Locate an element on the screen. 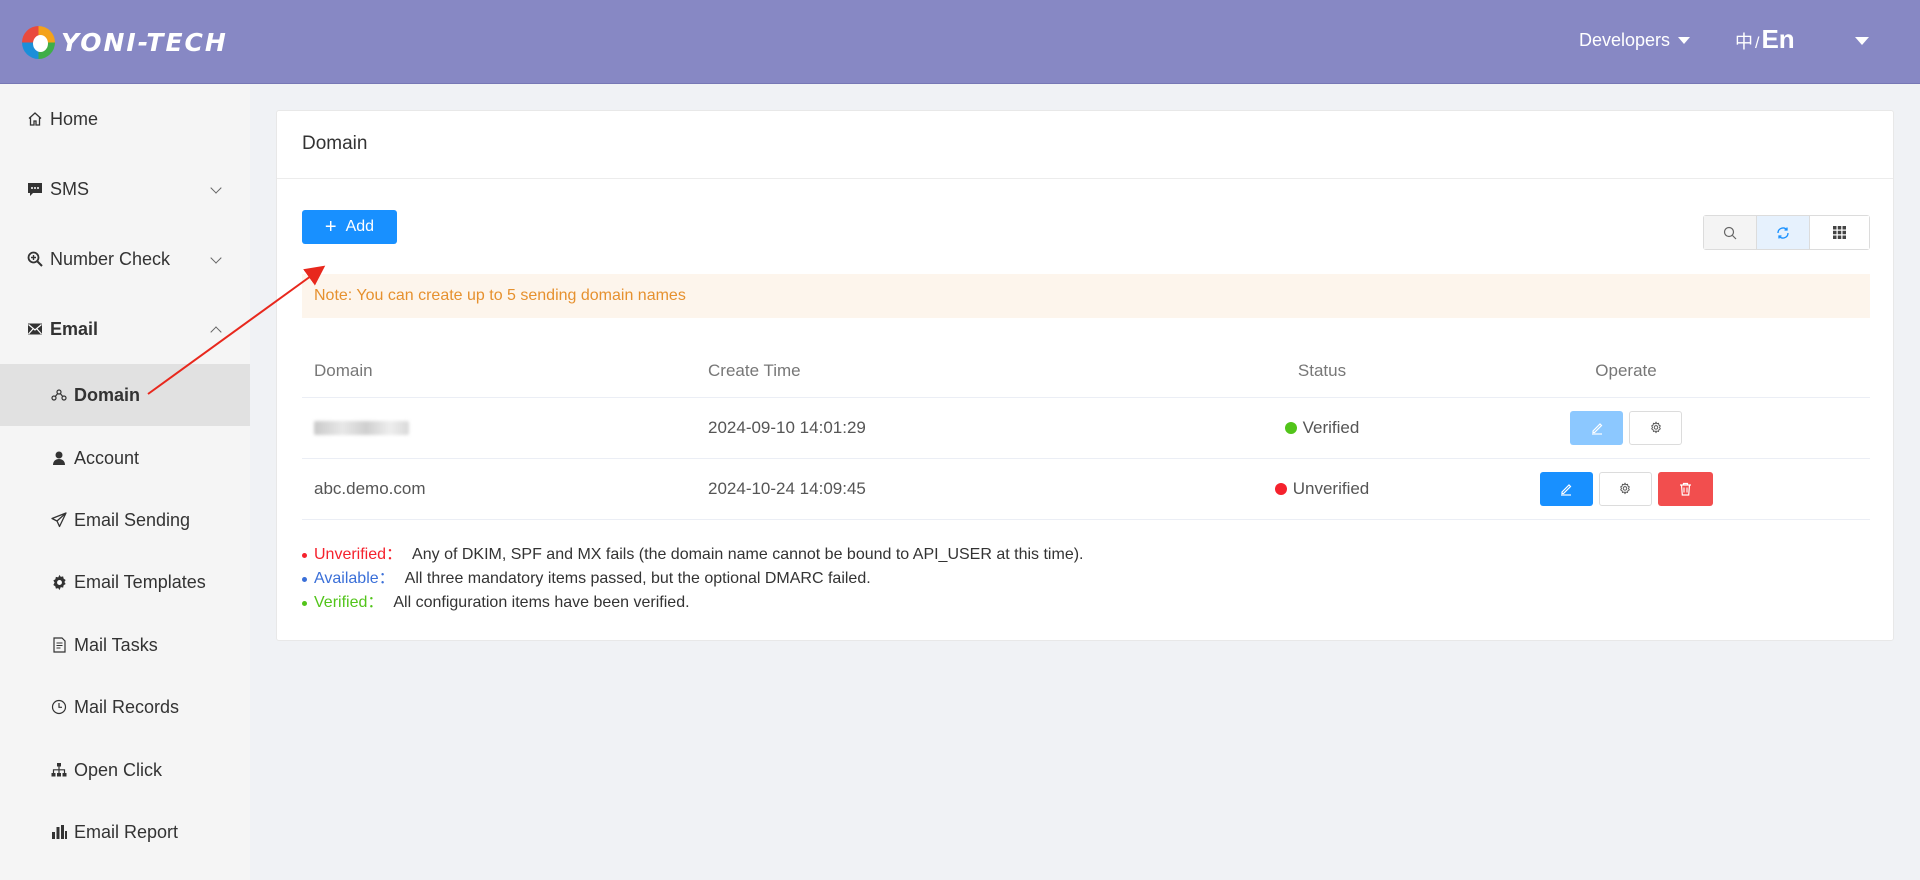 Image resolution: width=1920 pixels, height=880 pixels. brand-name: YONI-TECH is located at coordinates (144, 42).